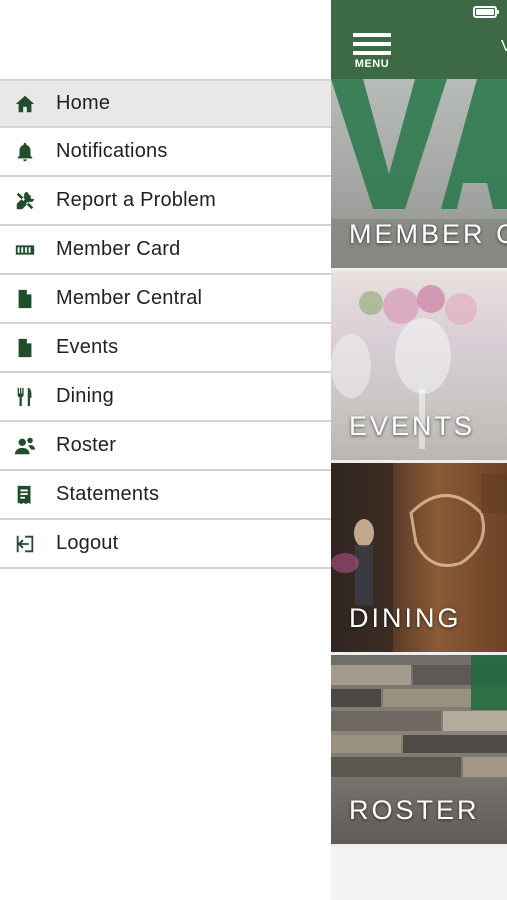  I want to click on drawer-item-notifications: Notifications, so click(165, 152).